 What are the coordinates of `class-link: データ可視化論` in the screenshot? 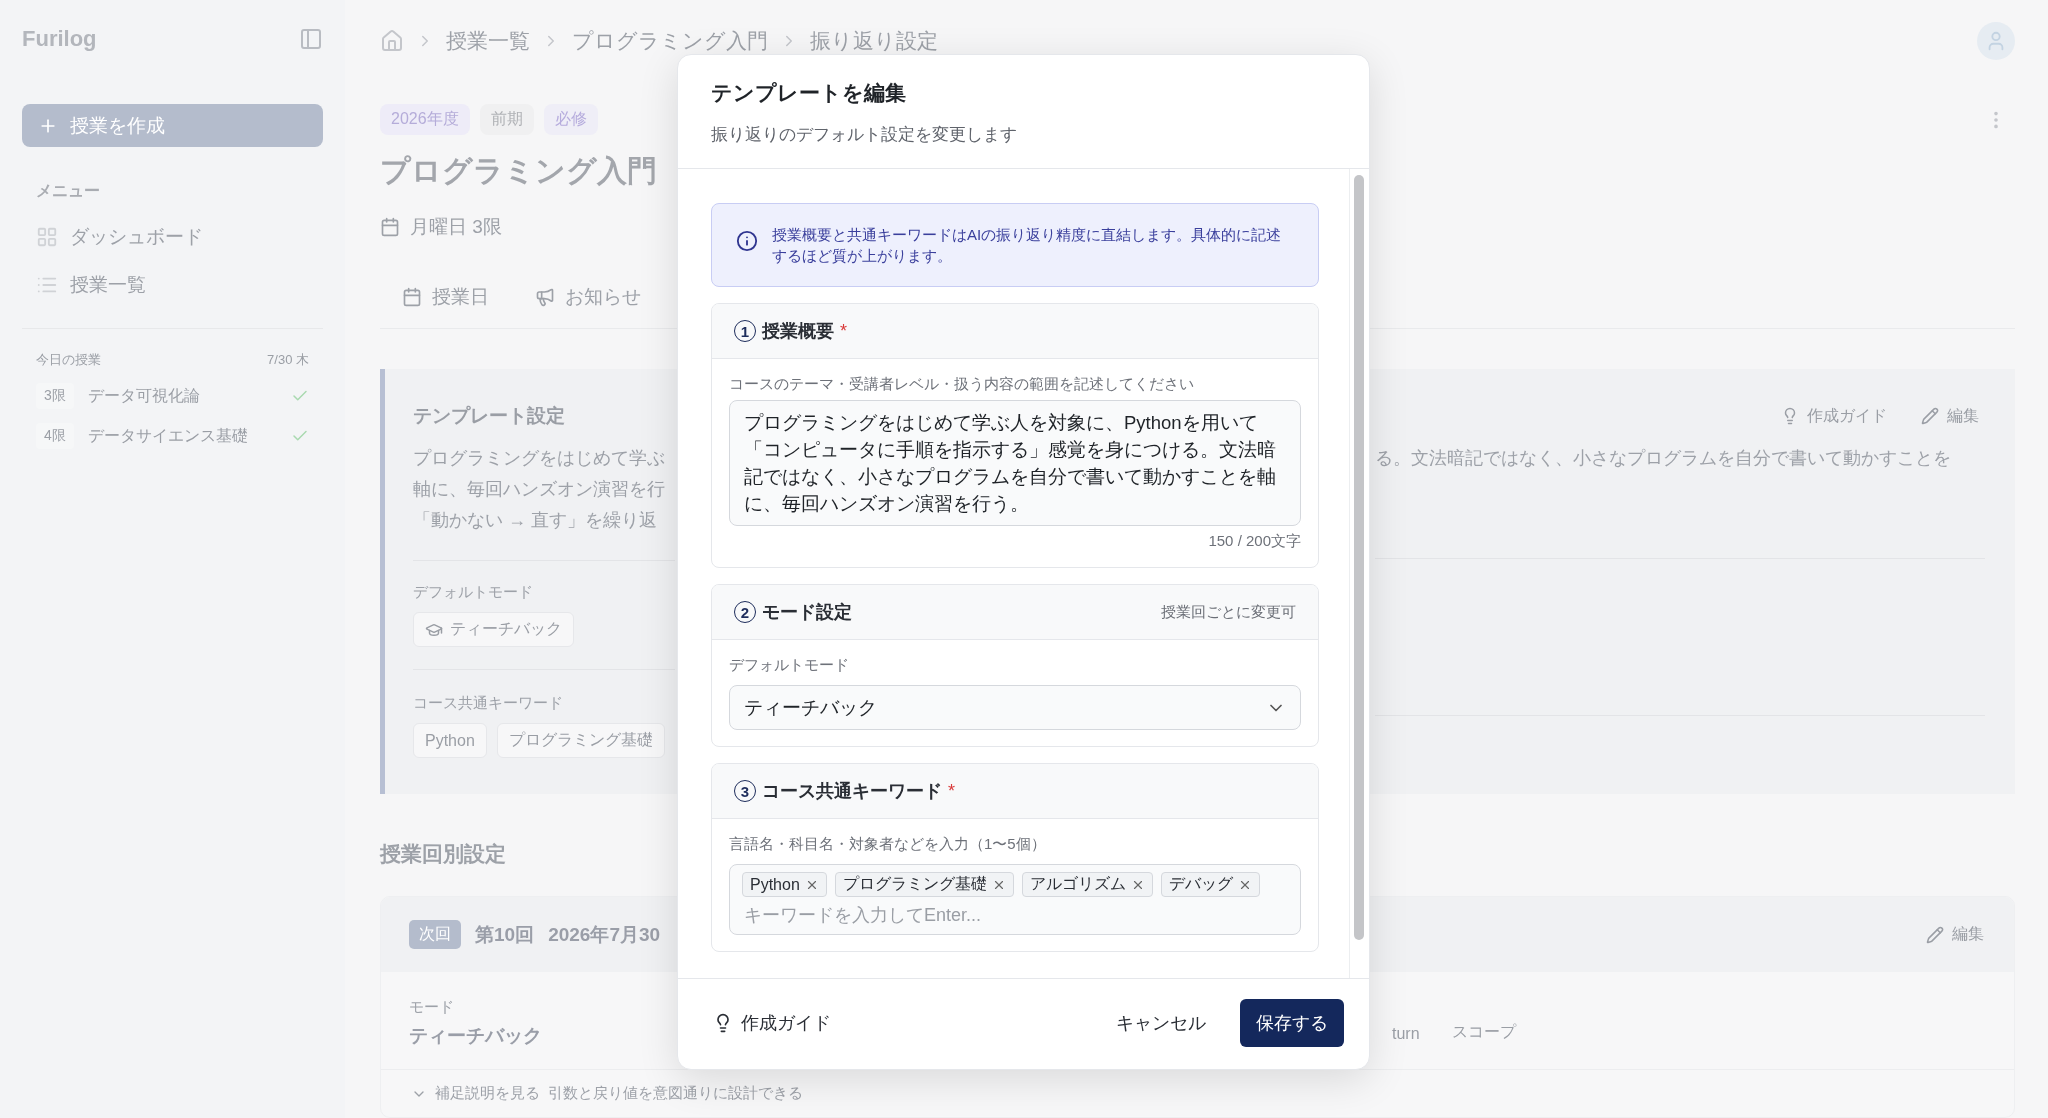 It's located at (182, 396).